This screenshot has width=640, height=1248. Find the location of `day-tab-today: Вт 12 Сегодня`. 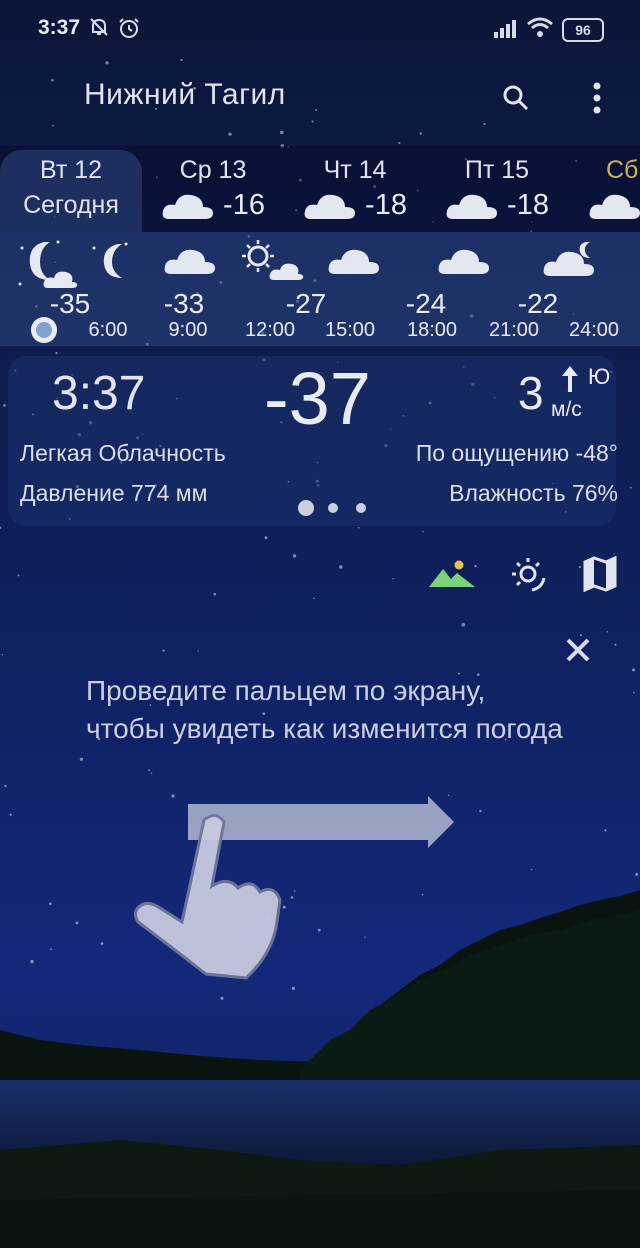

day-tab-today: Вт 12 Сегодня is located at coordinates (71, 191).